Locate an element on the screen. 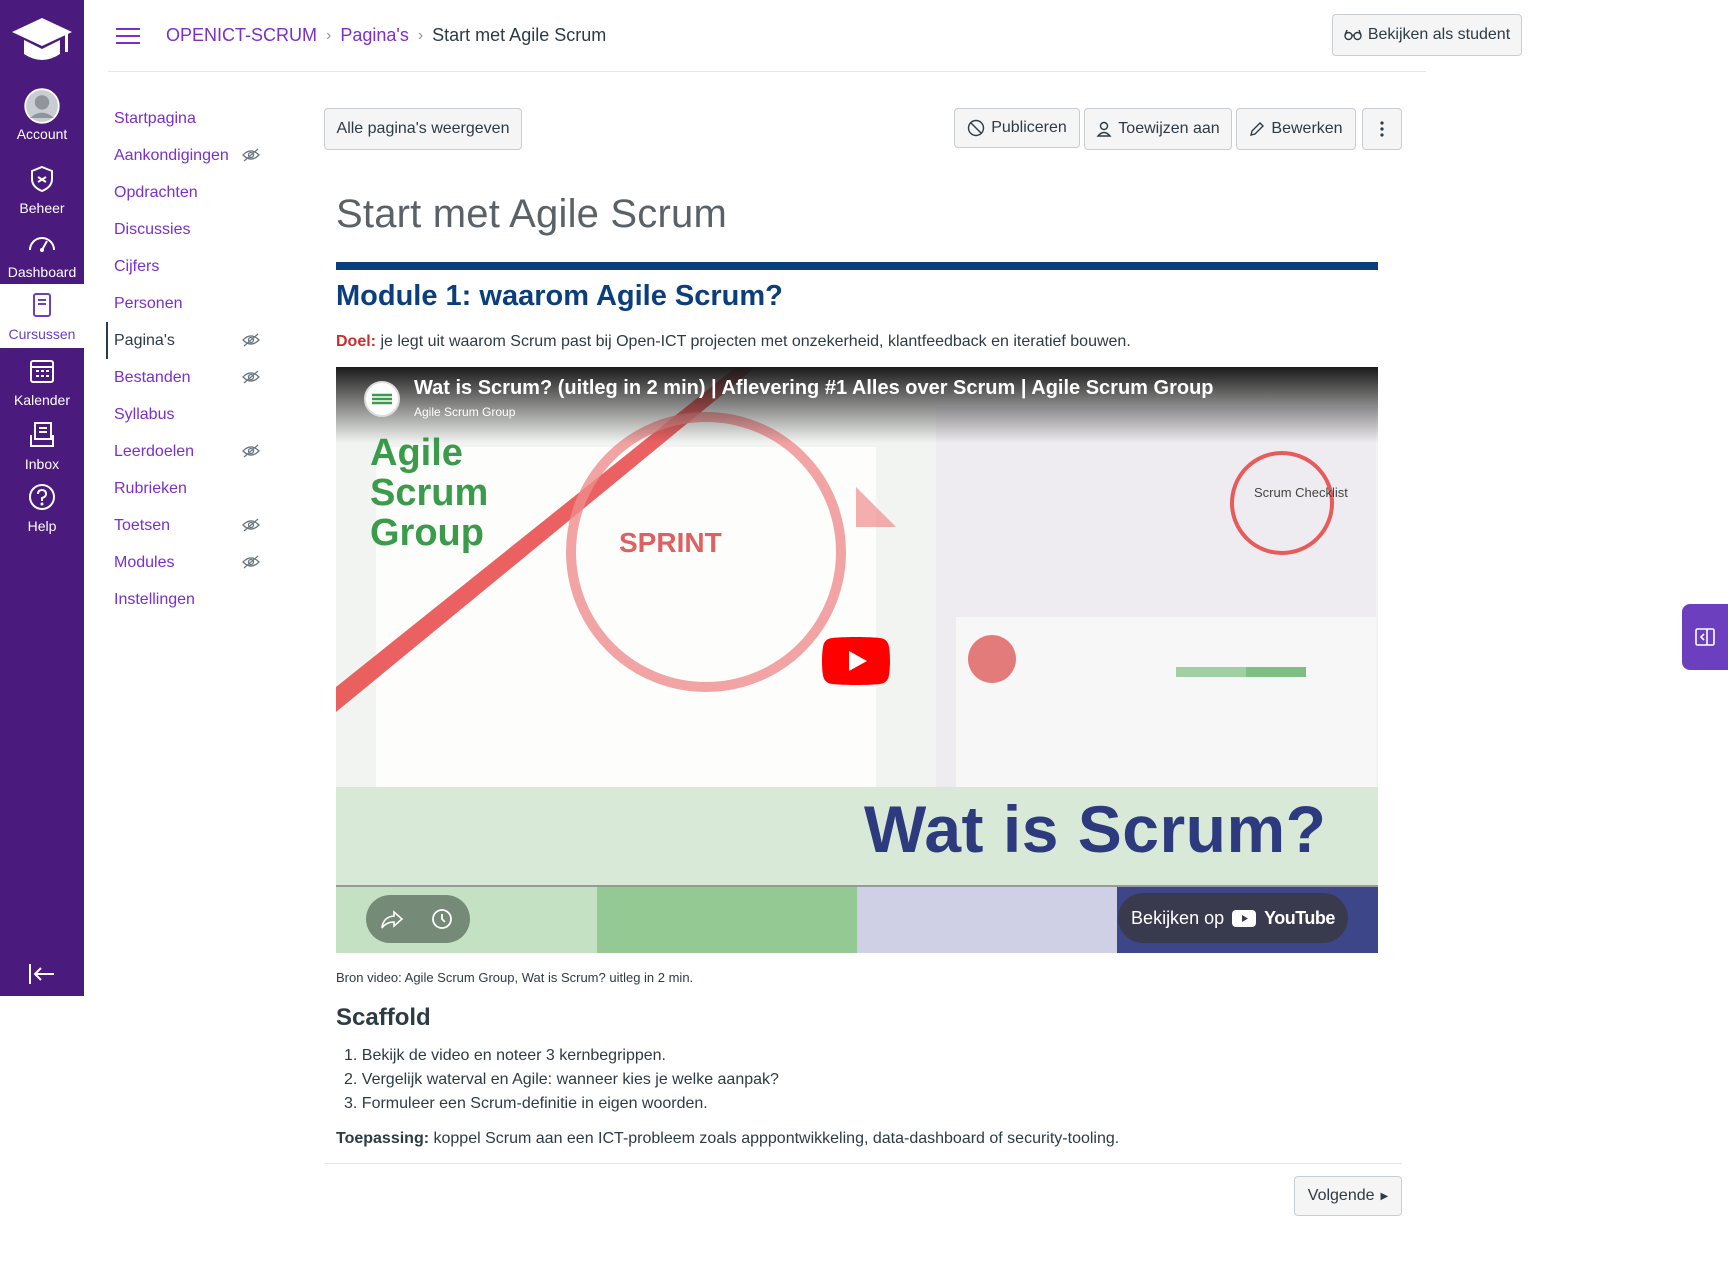  student-view-button: Bekijken als student is located at coordinates (1427, 35).